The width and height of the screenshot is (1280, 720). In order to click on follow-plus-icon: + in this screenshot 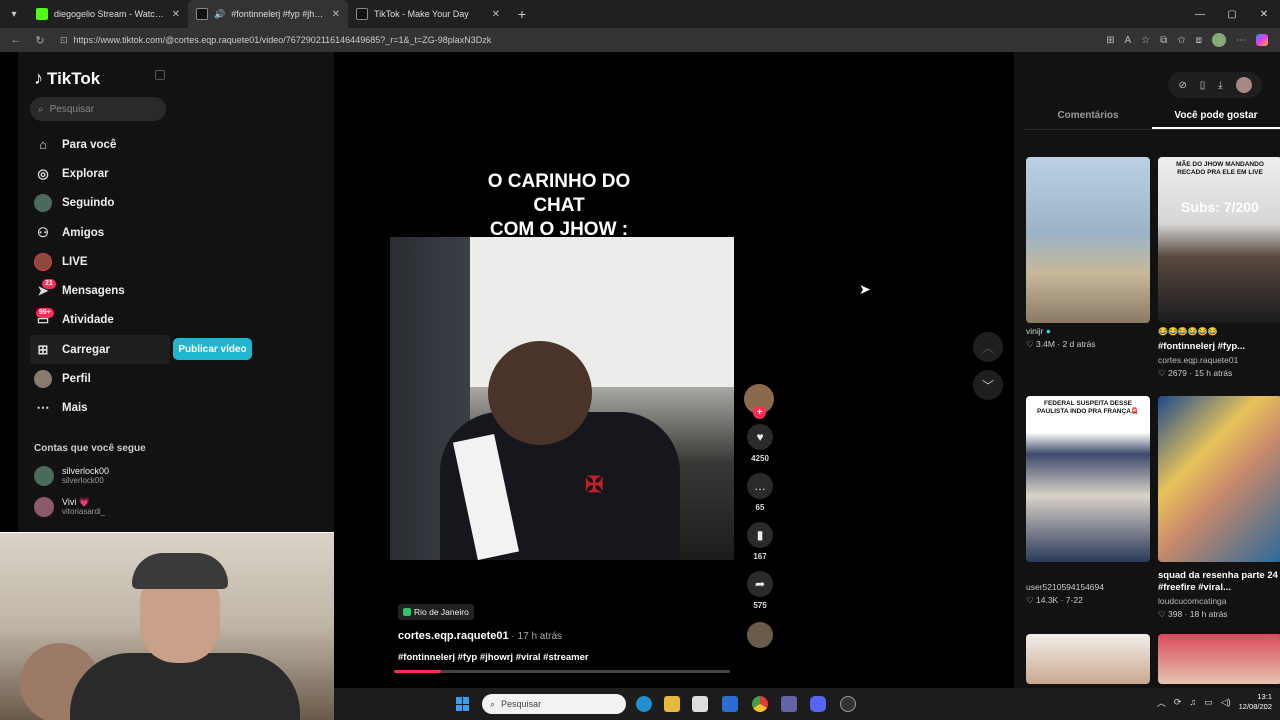, I will do `click(759, 412)`.